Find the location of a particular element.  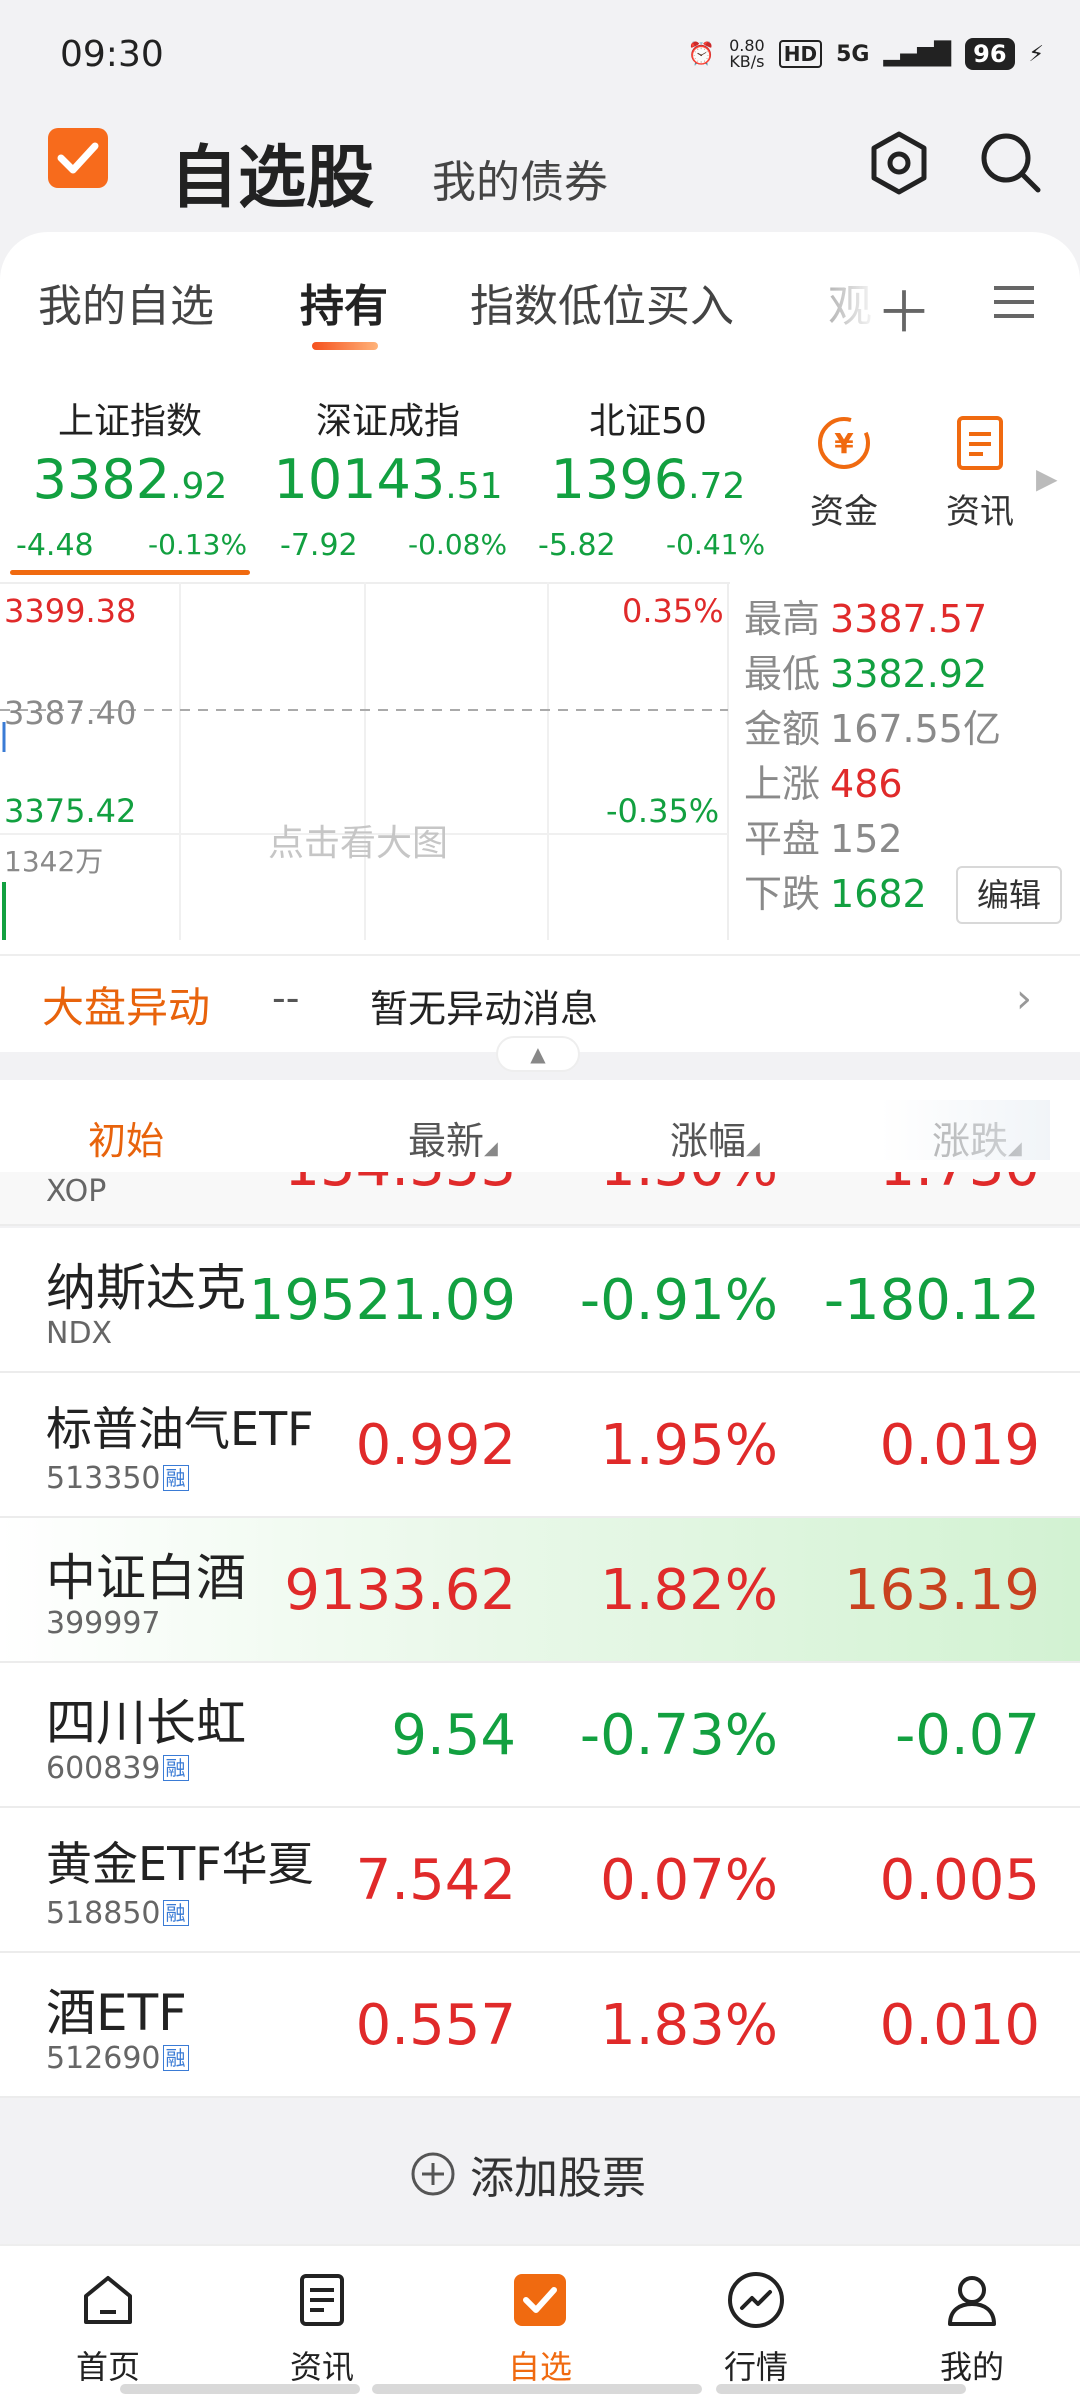

chart-low-price: 3375.42 is located at coordinates (70, 811).